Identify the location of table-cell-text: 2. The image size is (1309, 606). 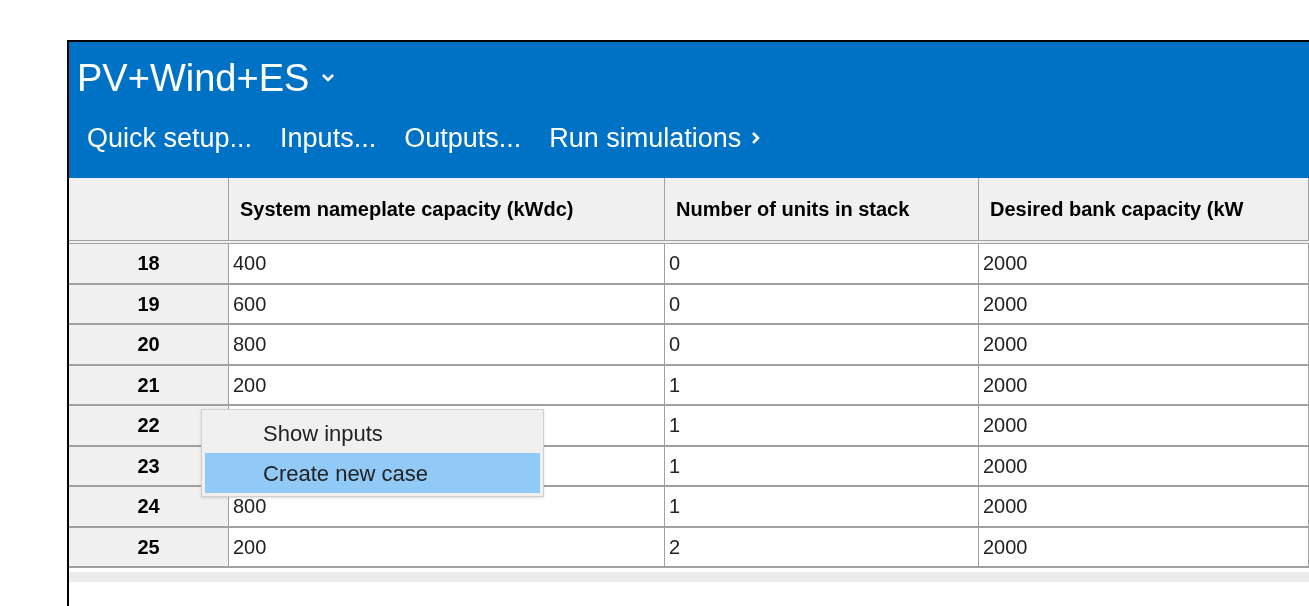
(675, 547).